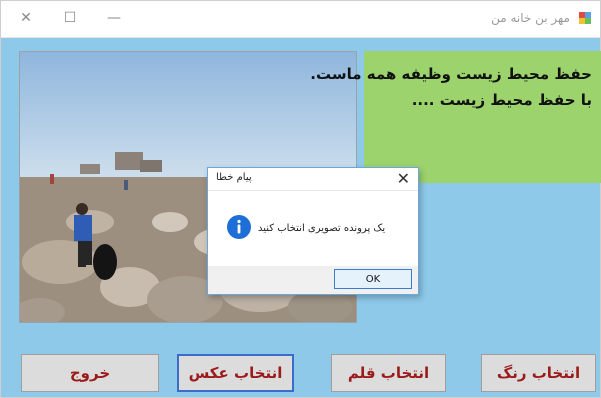 The height and width of the screenshot is (398, 601). I want to click on choose-color-button: انتخاب رنگ, so click(538, 373).